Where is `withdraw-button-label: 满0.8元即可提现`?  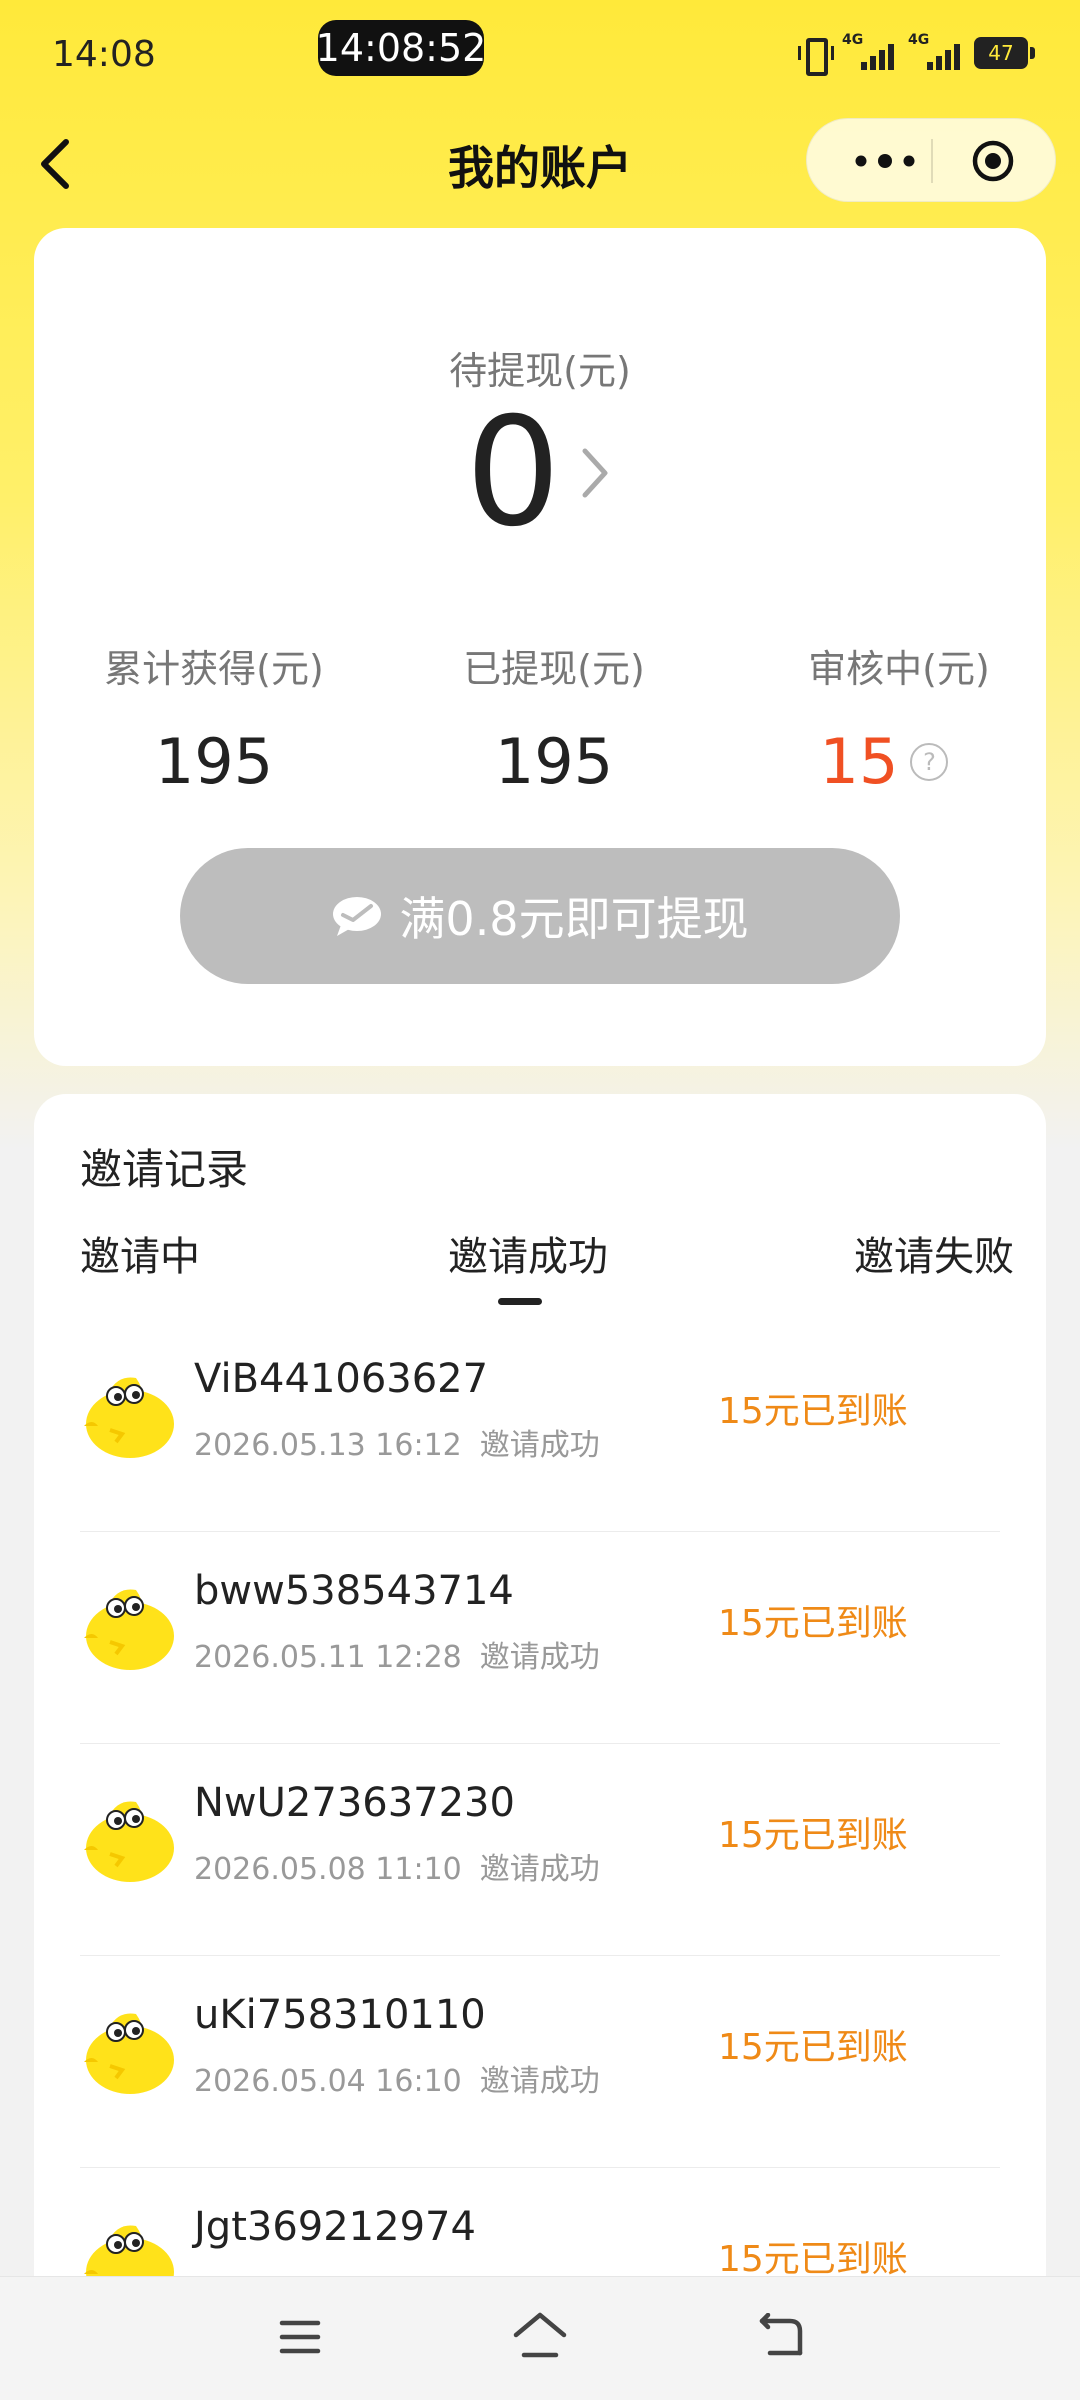
withdraw-button-label: 满0.8元即可提现 is located at coordinates (574, 919).